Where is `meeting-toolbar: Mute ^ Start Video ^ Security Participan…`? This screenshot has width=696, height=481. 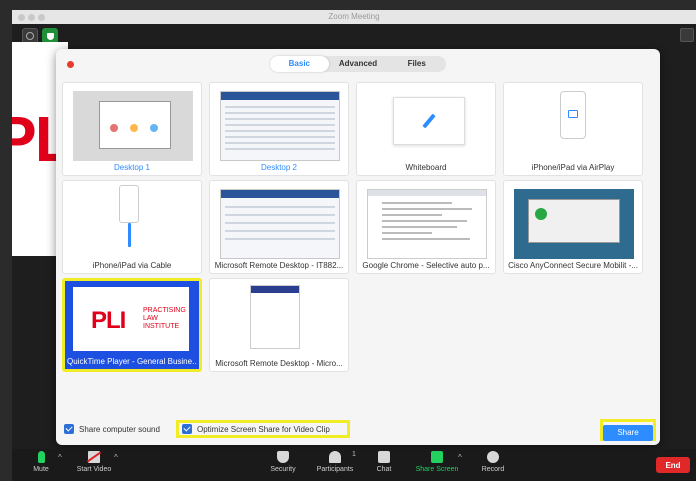 meeting-toolbar: Mute ^ Start Video ^ Security Participan… is located at coordinates (354, 465).